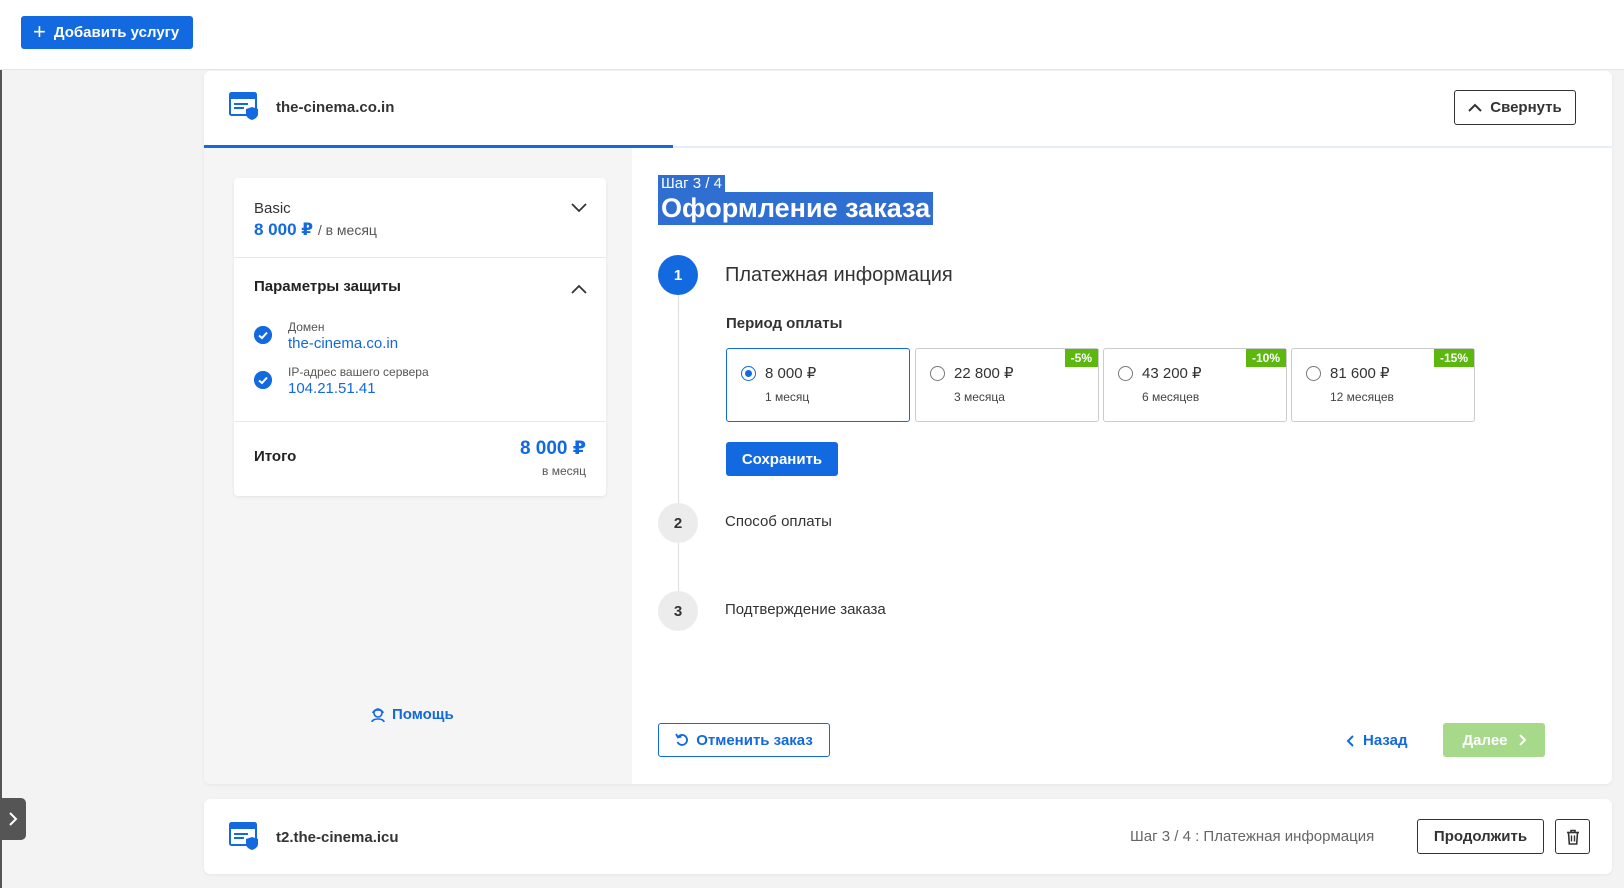 Image resolution: width=1624 pixels, height=888 pixels. I want to click on plan-block: Basic 8 000 ₽ / в месяц, so click(420, 218).